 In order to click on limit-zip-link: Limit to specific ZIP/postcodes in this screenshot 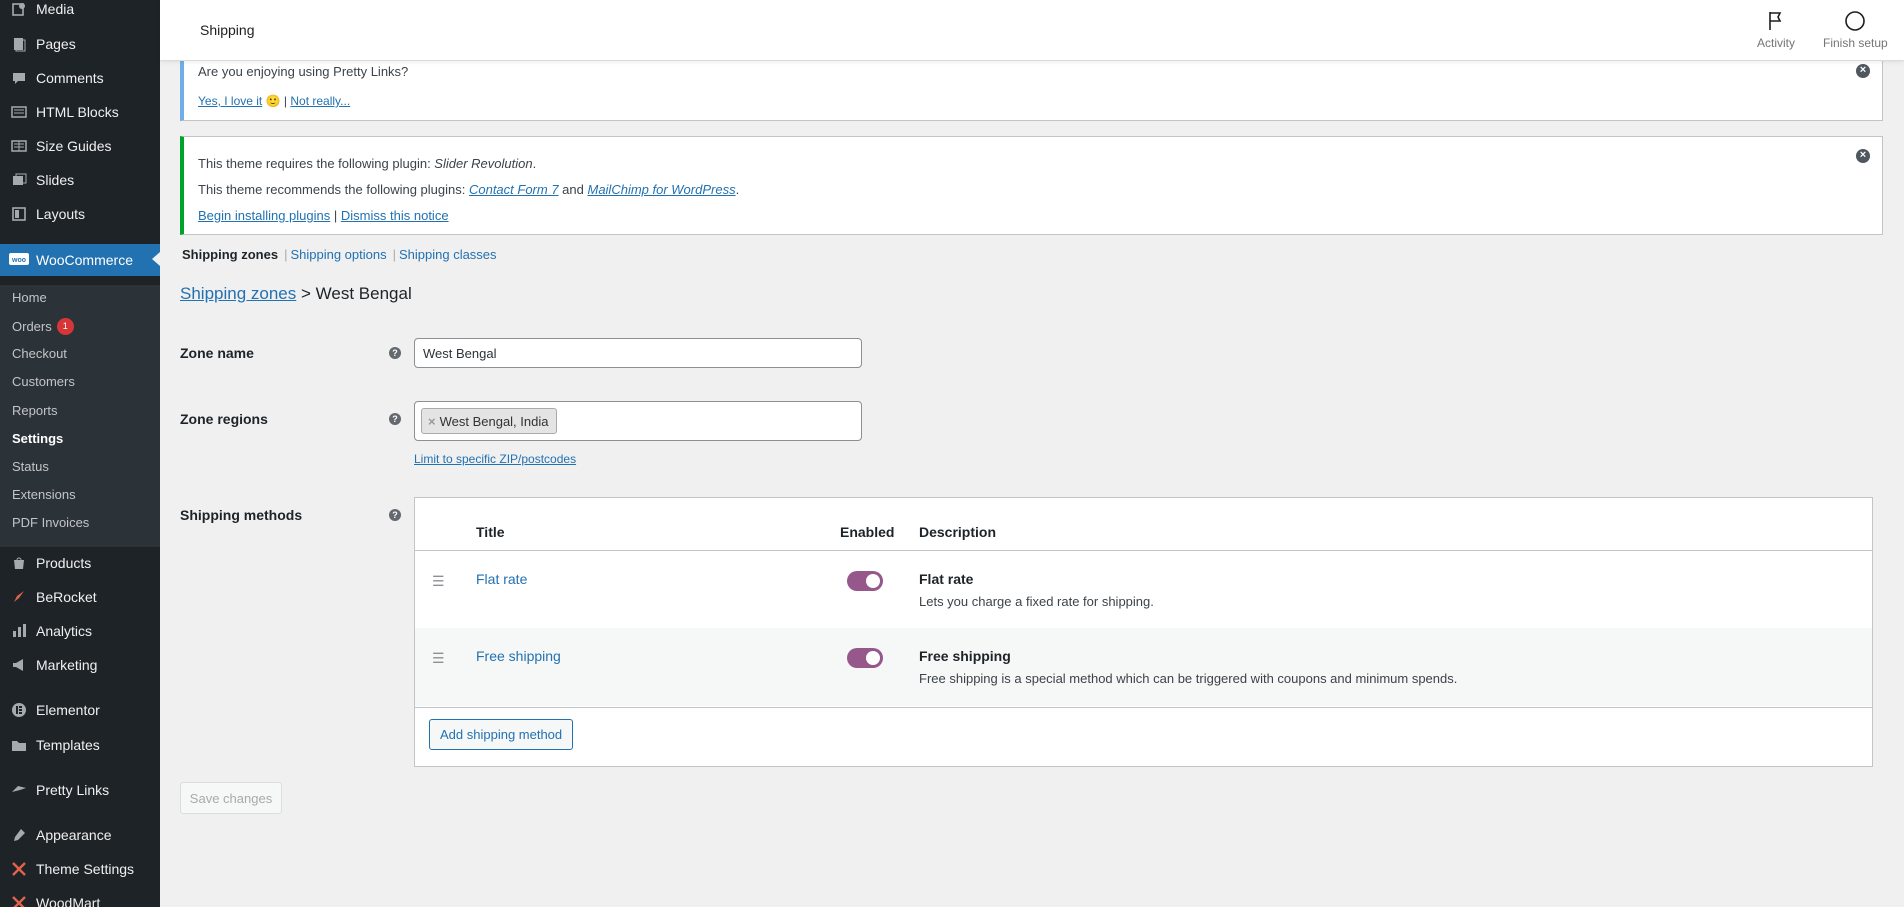, I will do `click(495, 459)`.